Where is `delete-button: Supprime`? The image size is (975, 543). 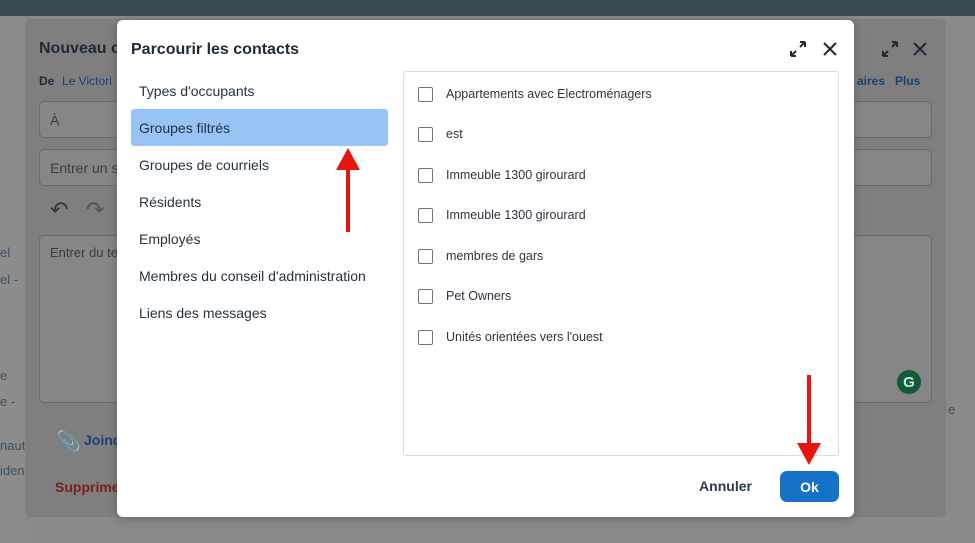
delete-button: Supprime is located at coordinates (87, 487).